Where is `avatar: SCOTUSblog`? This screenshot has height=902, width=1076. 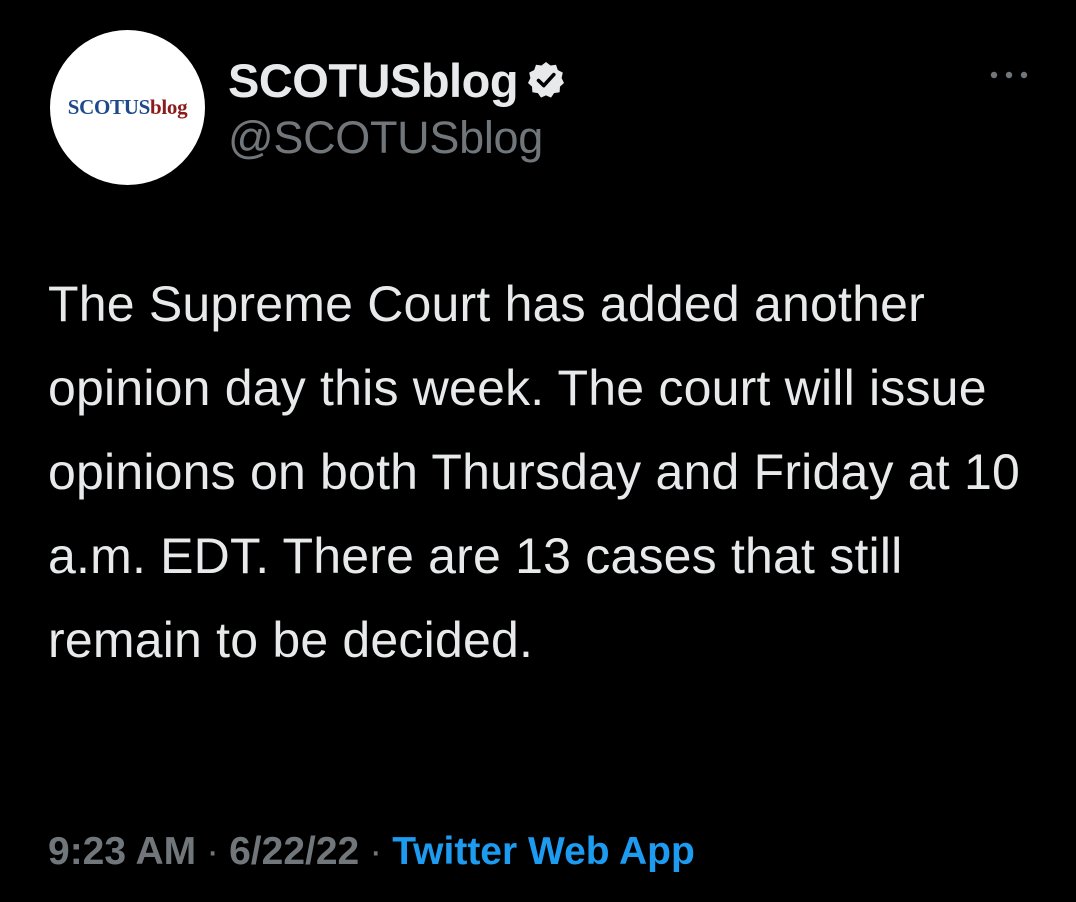 avatar: SCOTUSblog is located at coordinates (127, 107).